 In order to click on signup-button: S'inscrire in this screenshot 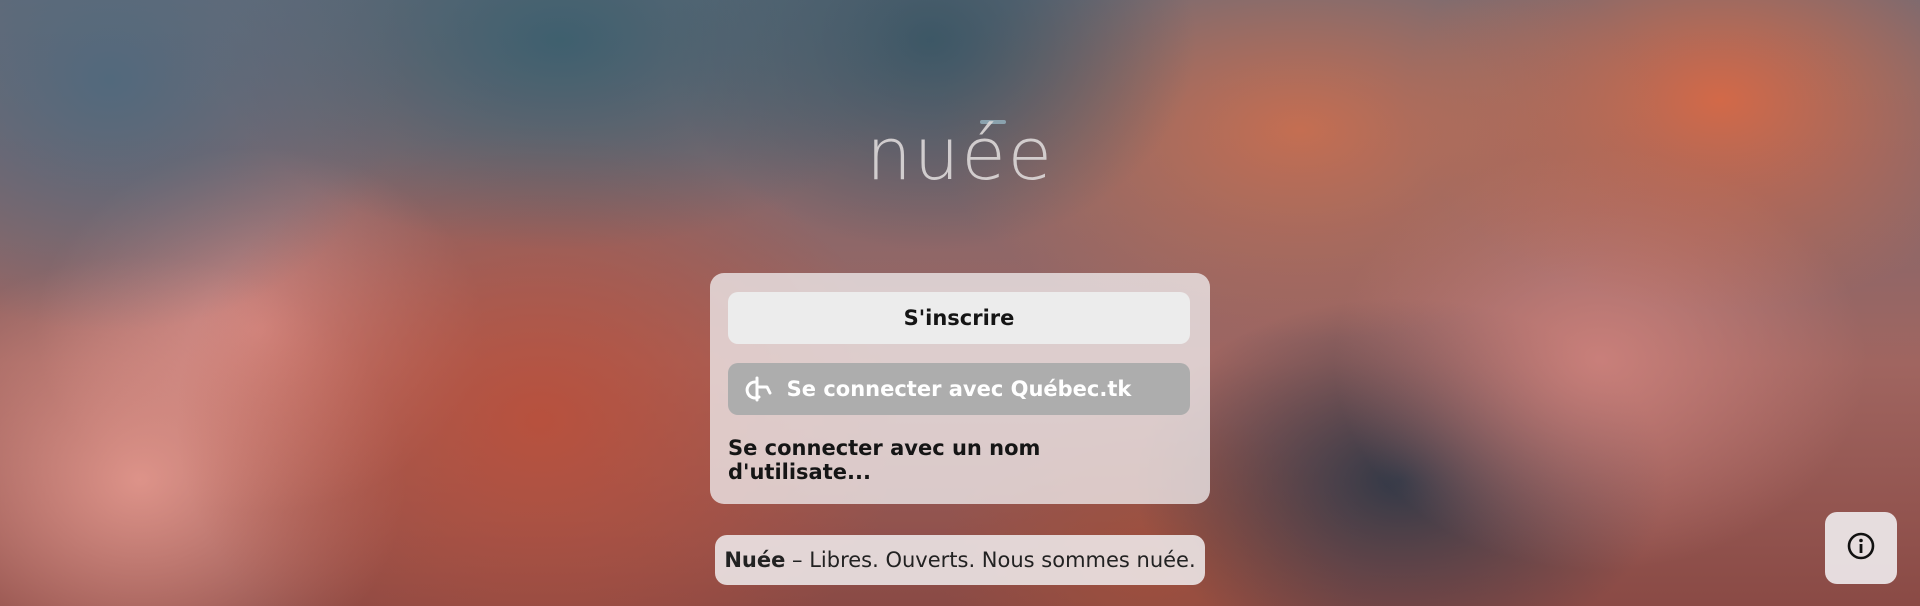, I will do `click(959, 318)`.